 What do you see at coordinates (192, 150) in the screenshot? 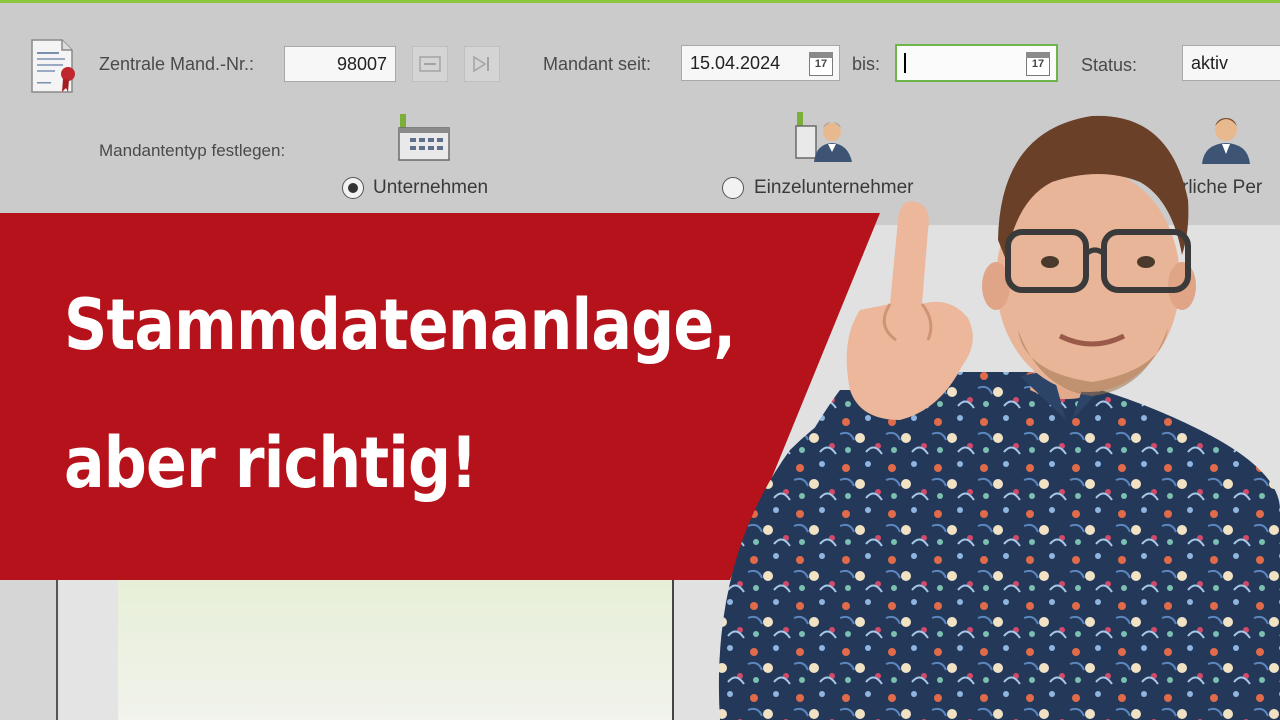
I see `client-type-label: Mandantentyp festlegen:` at bounding box center [192, 150].